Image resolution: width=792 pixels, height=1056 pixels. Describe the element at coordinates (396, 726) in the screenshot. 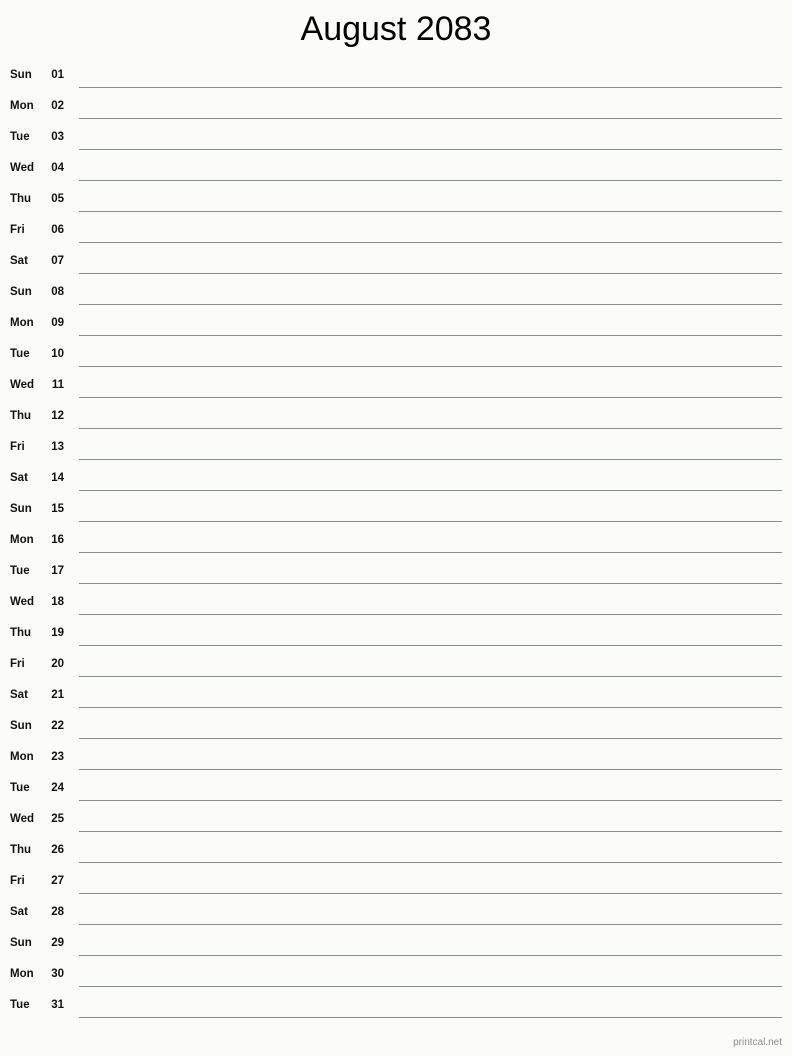

I see `day-row: Sun 22` at that location.